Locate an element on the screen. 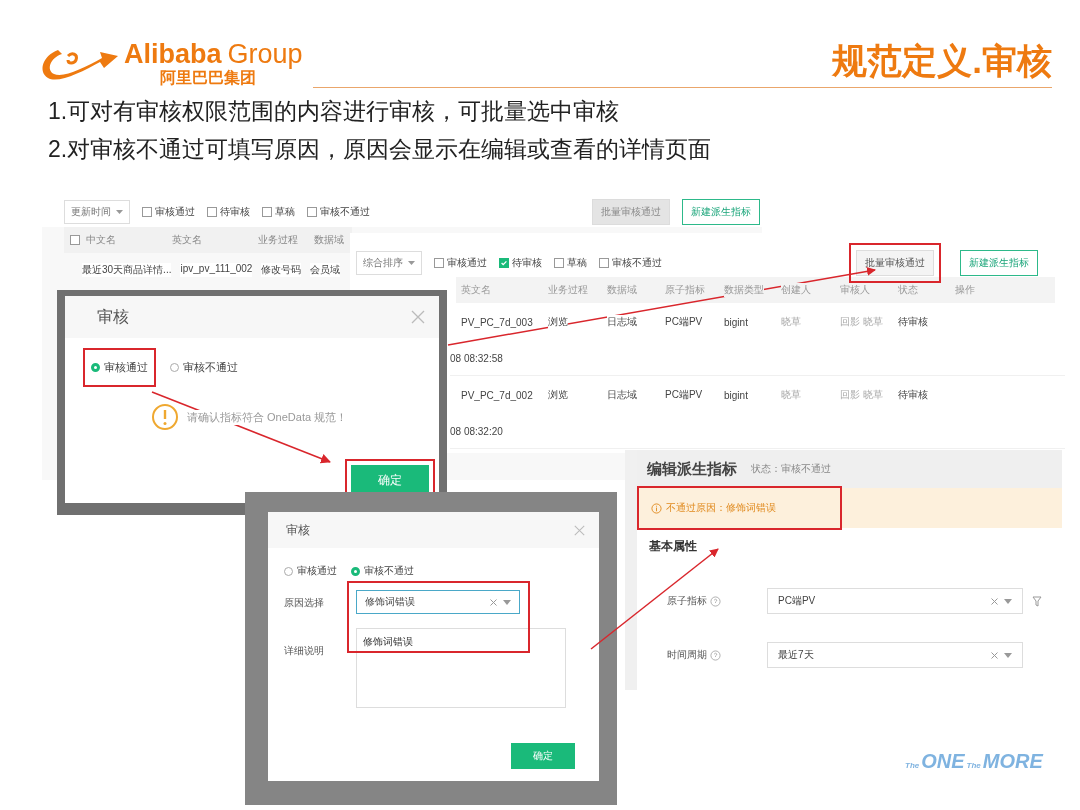  field-label: 详细说明 is located at coordinates (304, 651).